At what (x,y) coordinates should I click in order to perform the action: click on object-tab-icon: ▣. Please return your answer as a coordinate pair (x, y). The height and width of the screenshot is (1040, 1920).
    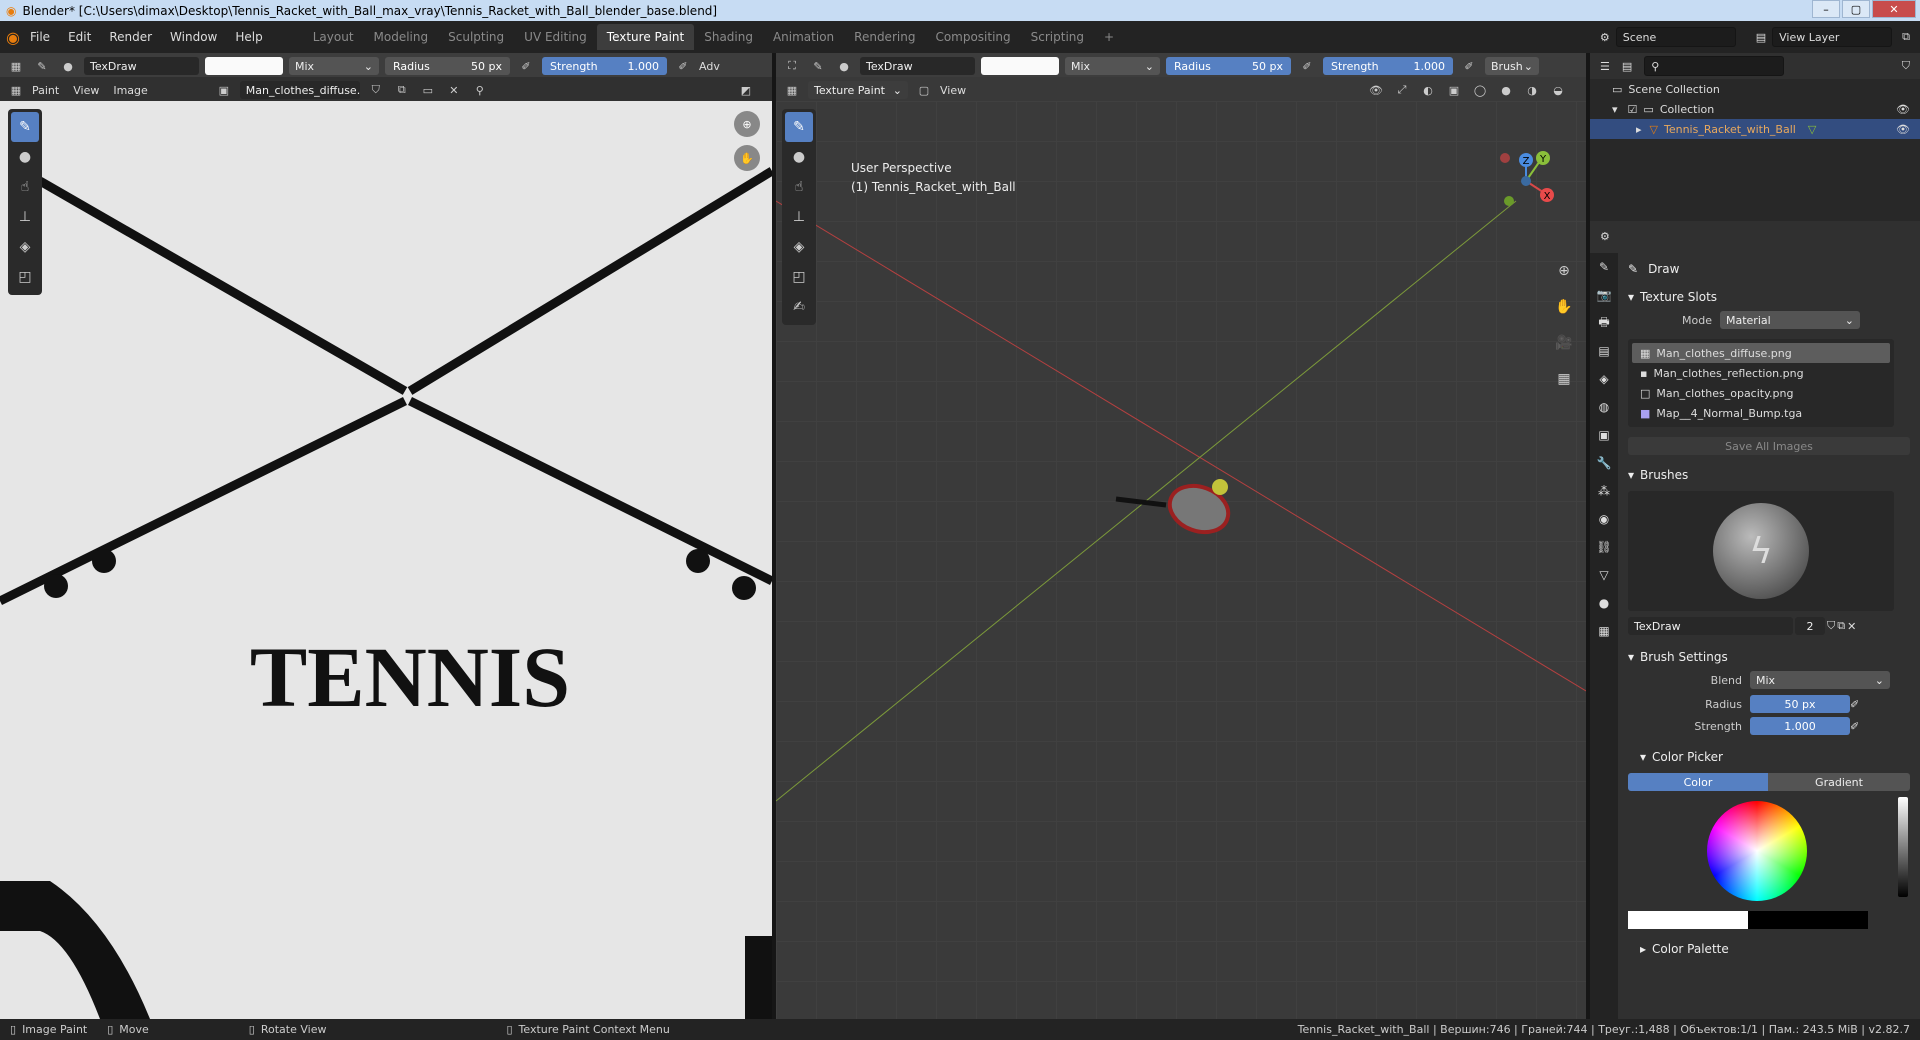
    Looking at the image, I should click on (1604, 435).